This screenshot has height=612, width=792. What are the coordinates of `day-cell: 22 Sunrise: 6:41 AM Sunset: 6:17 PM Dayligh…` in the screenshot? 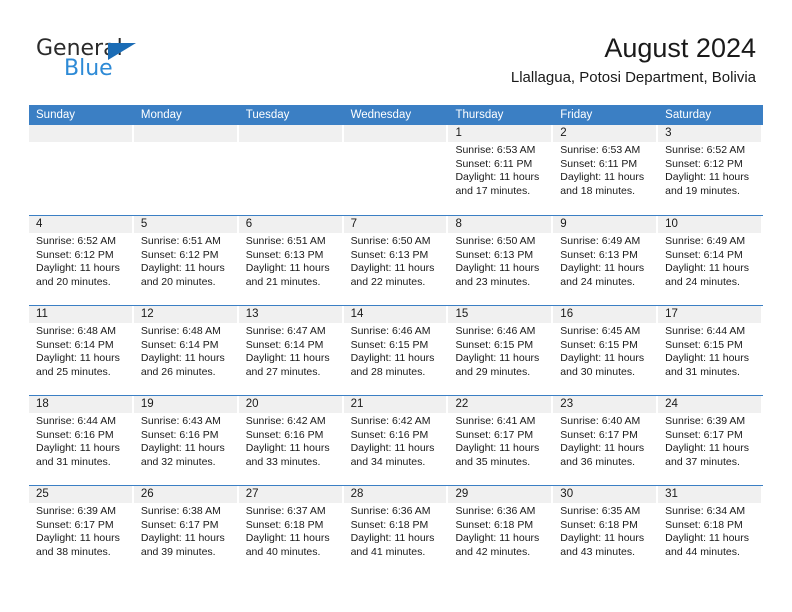 It's located at (500, 440).